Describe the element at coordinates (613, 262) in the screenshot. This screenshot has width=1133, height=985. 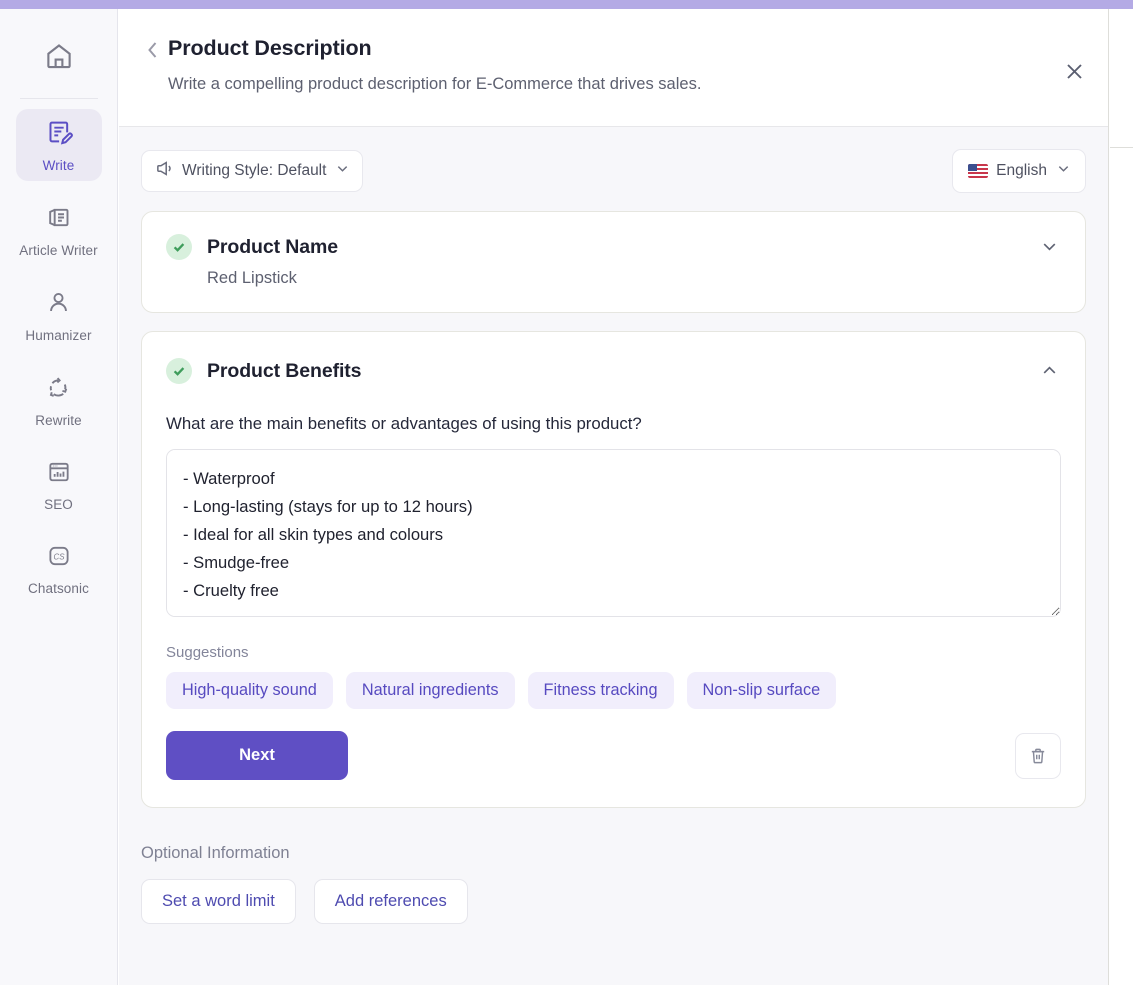
I see `card-product-name: Product Name Red Lipstick` at that location.